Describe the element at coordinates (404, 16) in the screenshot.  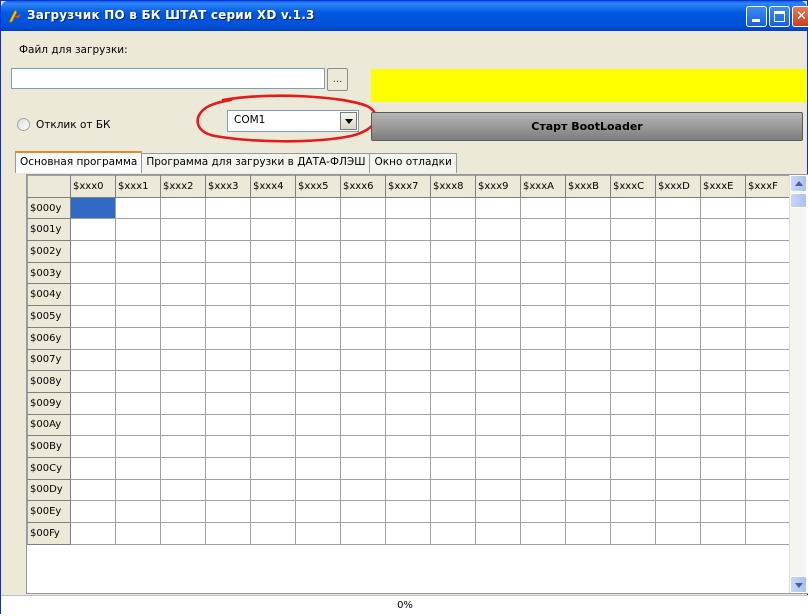
I see `title-bar: Загрузчик ПО в БК ШТАТ серии XD v.1.3 ✕` at that location.